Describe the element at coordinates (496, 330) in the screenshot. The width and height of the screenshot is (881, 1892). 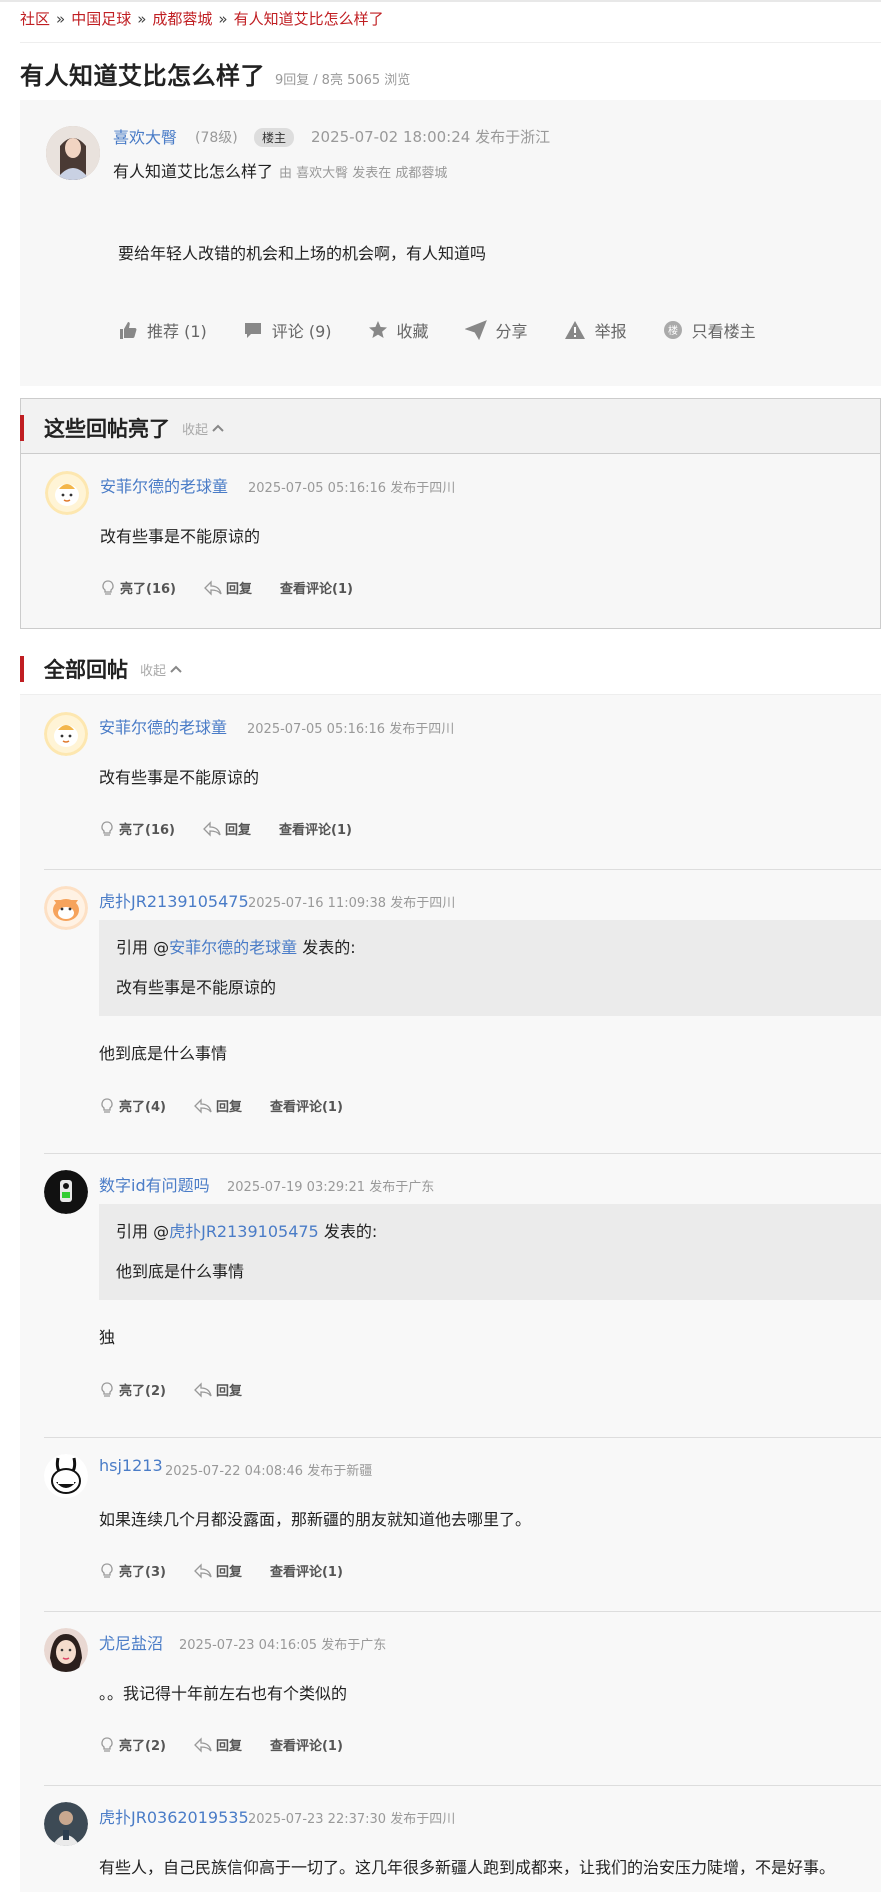
I see `share-button: 分享` at that location.